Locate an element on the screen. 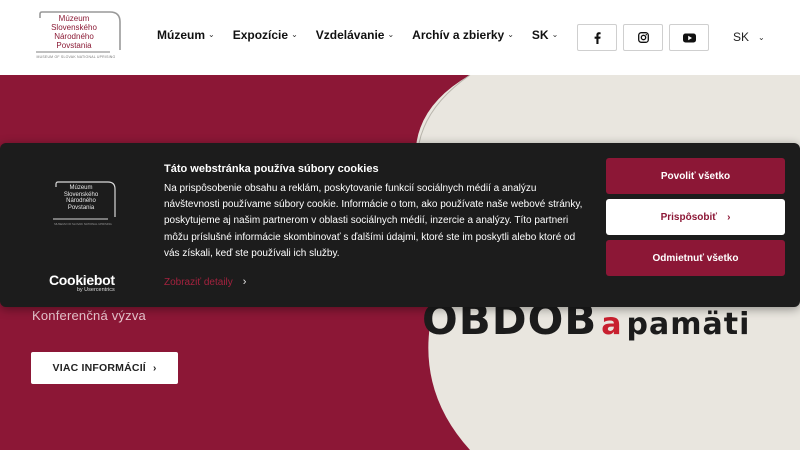 Image resolution: width=800 pixels, height=450 pixels. language-selector: SK ⌄ is located at coordinates (749, 37).